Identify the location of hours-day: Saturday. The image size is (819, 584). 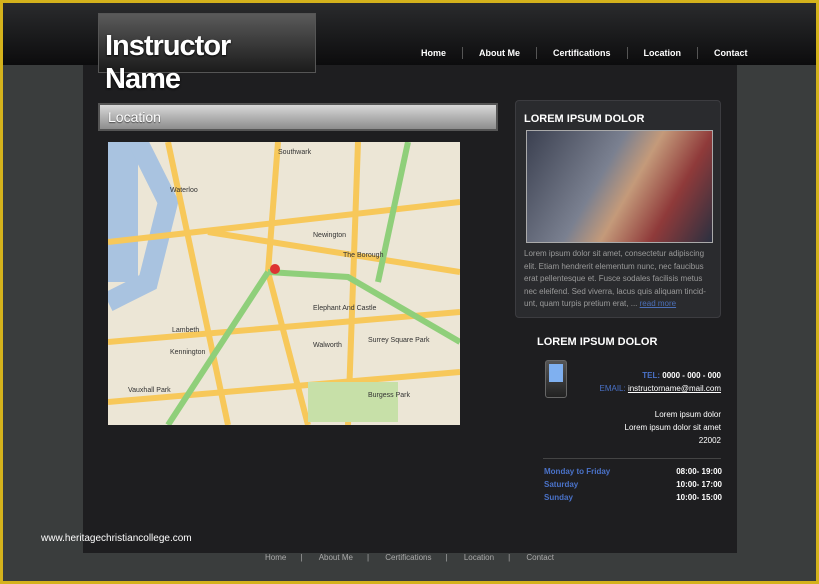
(561, 484).